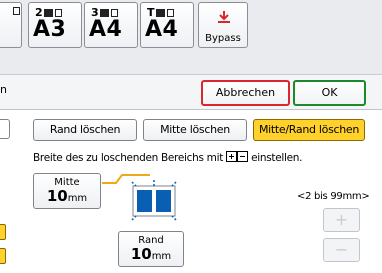 This screenshot has width=382, height=273. What do you see at coordinates (139, 197) in the screenshot?
I see `erase-area-diagram` at bounding box center [139, 197].